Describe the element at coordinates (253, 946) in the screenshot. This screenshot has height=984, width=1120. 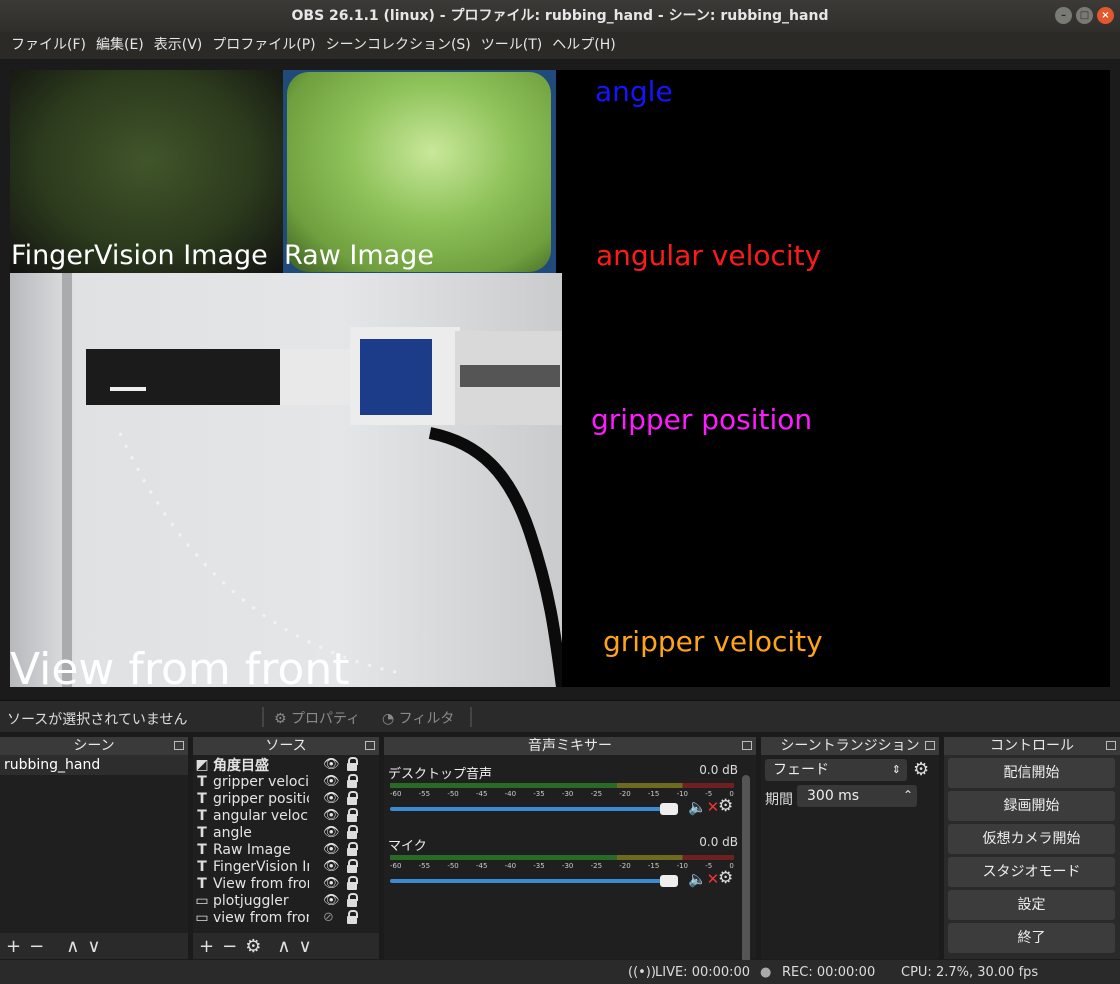
I see `source-properties-gear-icon: ⚙` at that location.